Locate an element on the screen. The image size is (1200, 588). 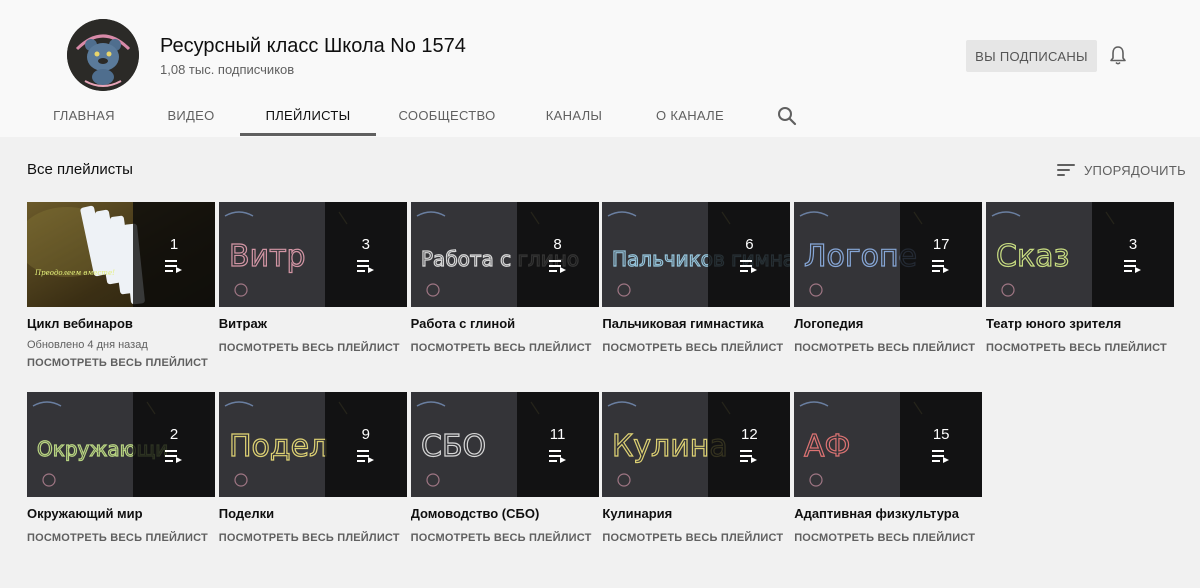
updated-label: Обновлено 4 дня назад is located at coordinates (87, 345).